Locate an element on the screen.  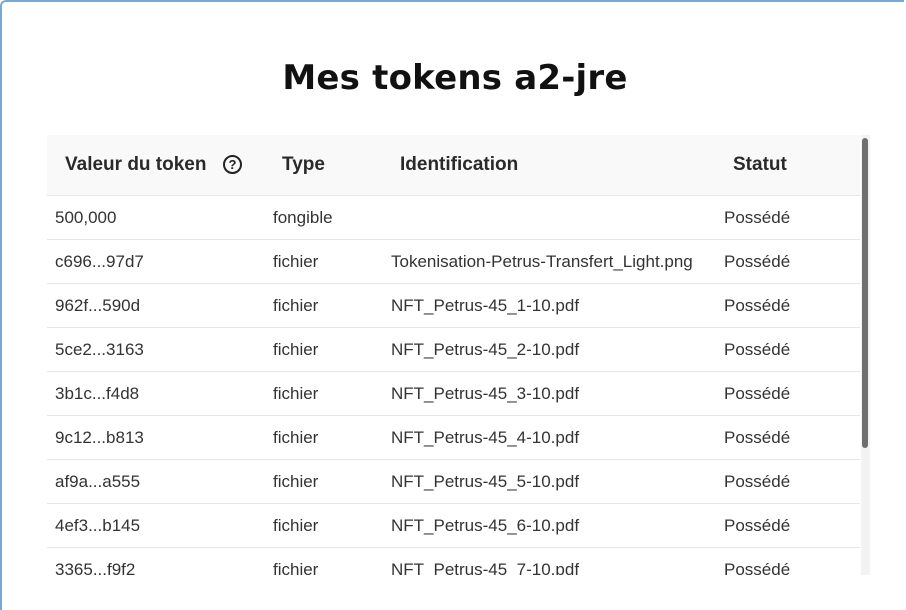
cell-identification: NFT_Petrus-45_4-10.pdf is located at coordinates (485, 437).